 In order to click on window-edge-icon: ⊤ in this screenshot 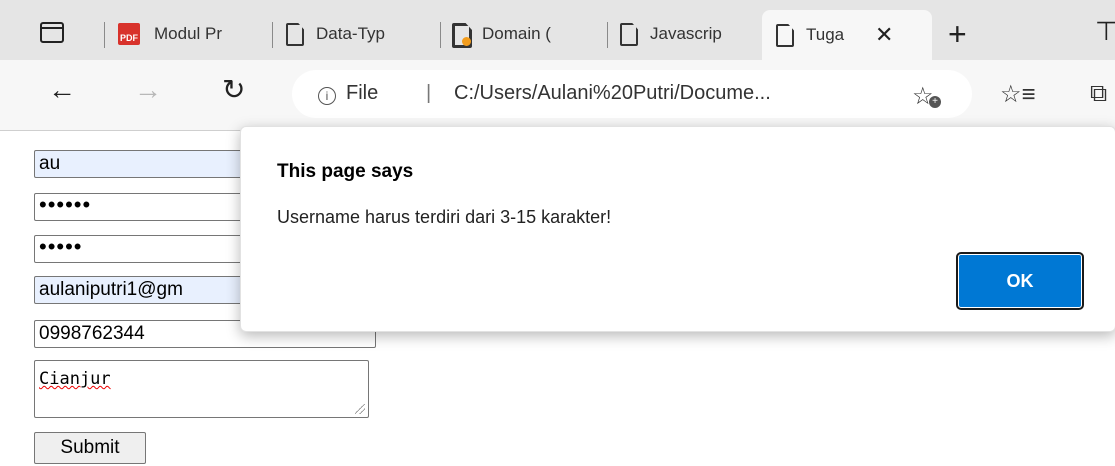, I will do `click(1105, 31)`.